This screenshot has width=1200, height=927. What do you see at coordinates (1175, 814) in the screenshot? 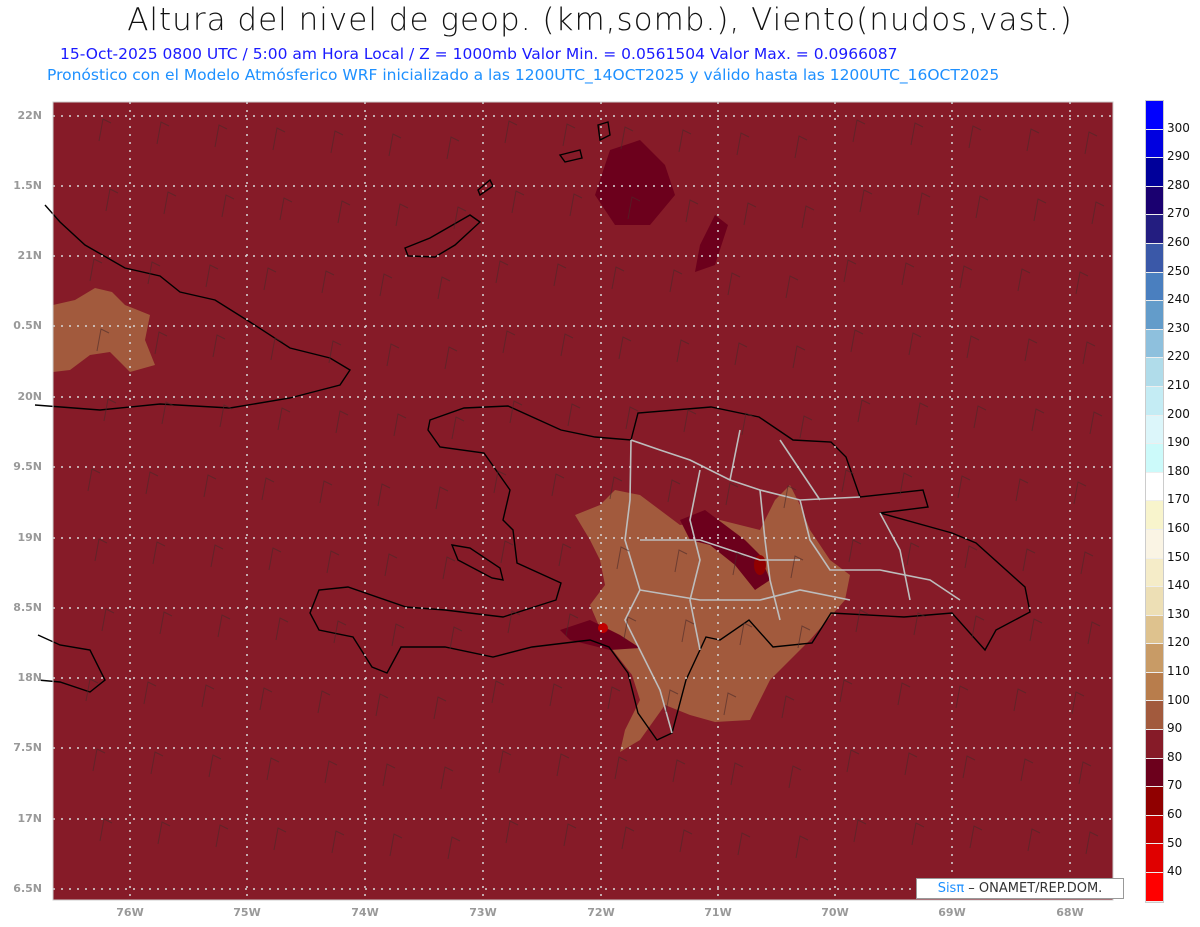
I see `colorbar-label: 60` at bounding box center [1175, 814].